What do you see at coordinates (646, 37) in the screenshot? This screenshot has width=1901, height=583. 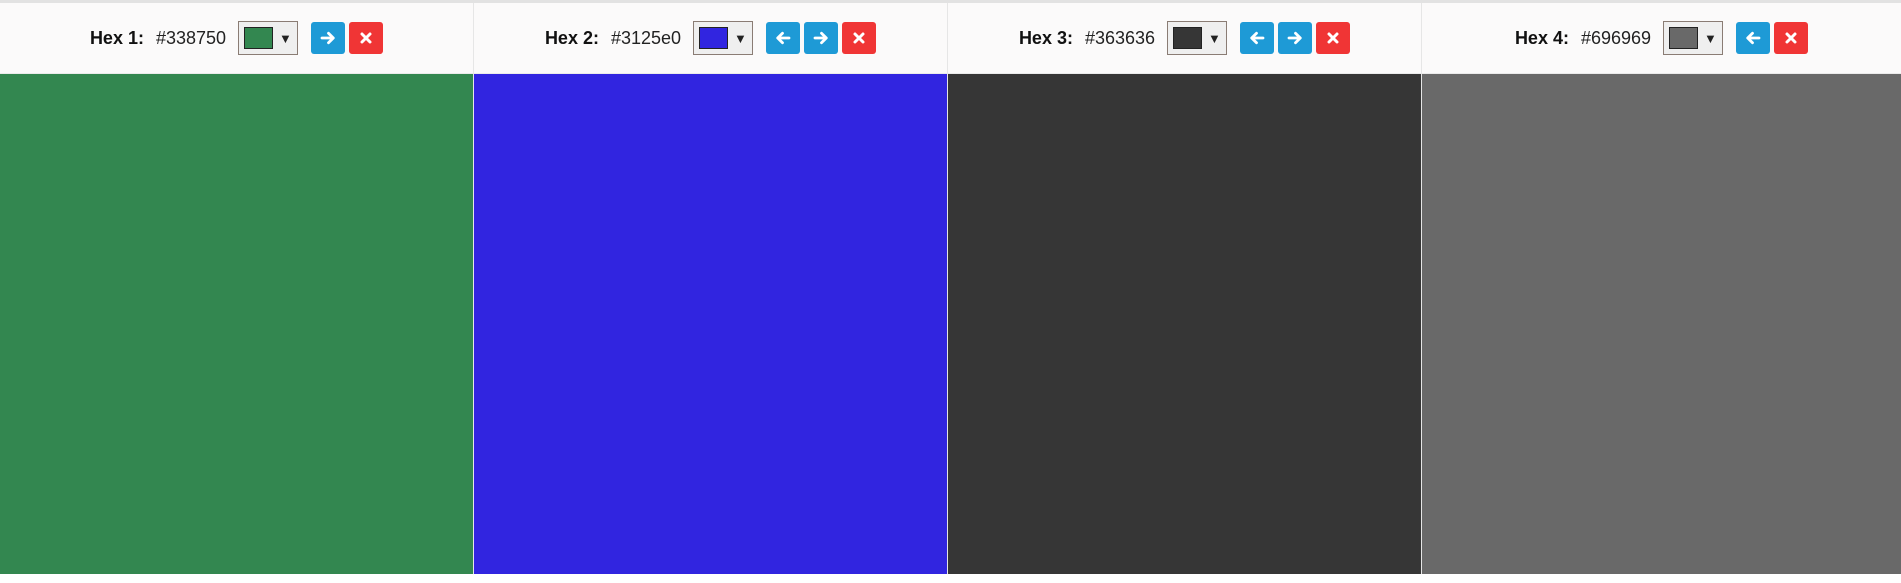 I see `hex-value: #3125e0` at bounding box center [646, 37].